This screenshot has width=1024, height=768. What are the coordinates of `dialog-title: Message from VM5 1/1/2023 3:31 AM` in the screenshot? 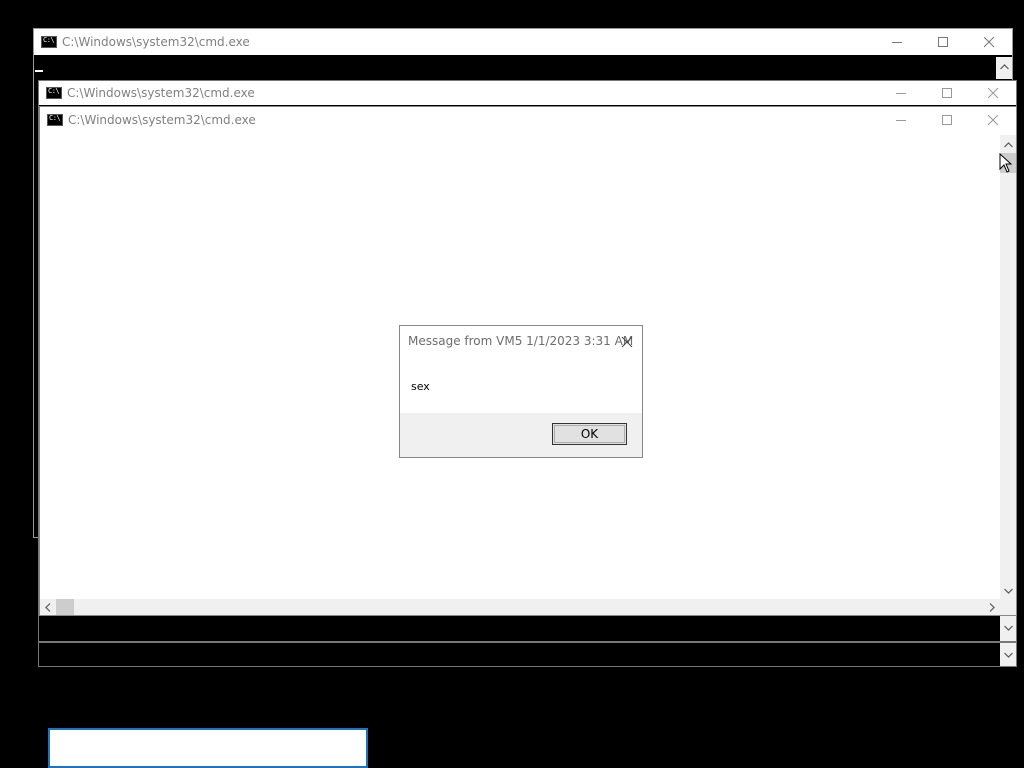 It's located at (521, 341).